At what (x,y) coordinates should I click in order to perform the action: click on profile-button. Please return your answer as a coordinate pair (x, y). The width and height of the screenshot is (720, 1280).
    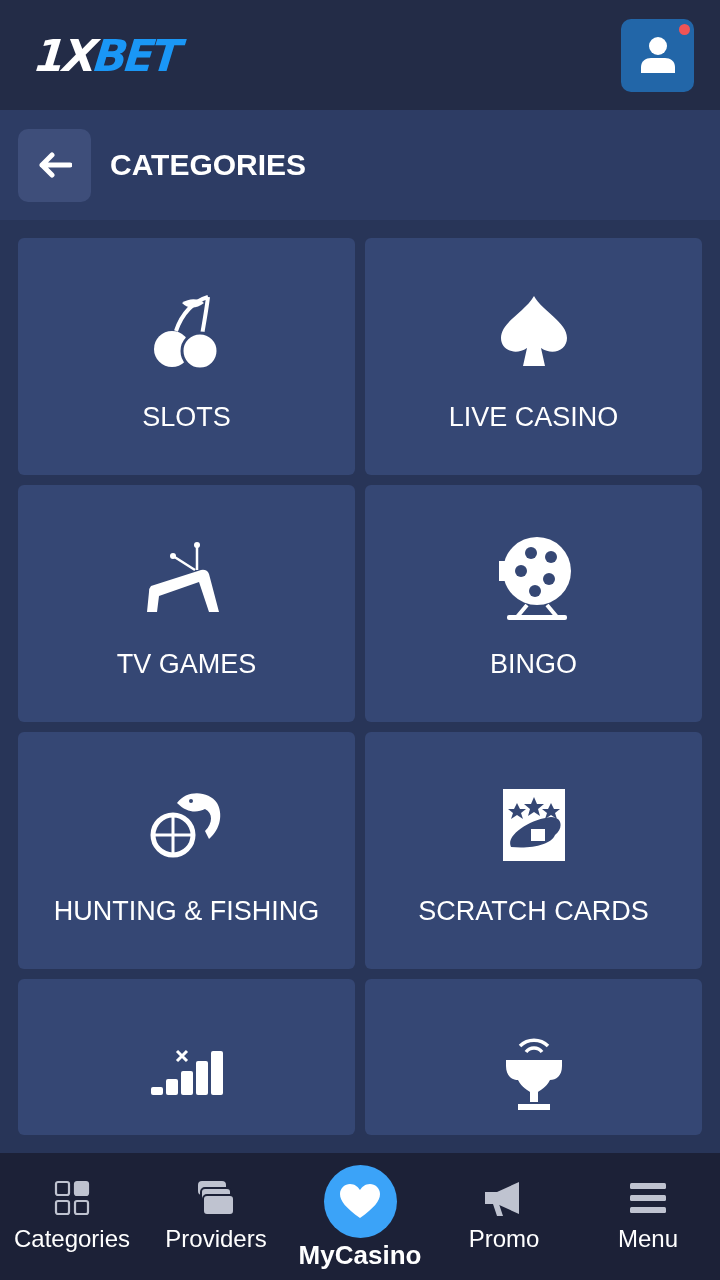
    Looking at the image, I should click on (657, 55).